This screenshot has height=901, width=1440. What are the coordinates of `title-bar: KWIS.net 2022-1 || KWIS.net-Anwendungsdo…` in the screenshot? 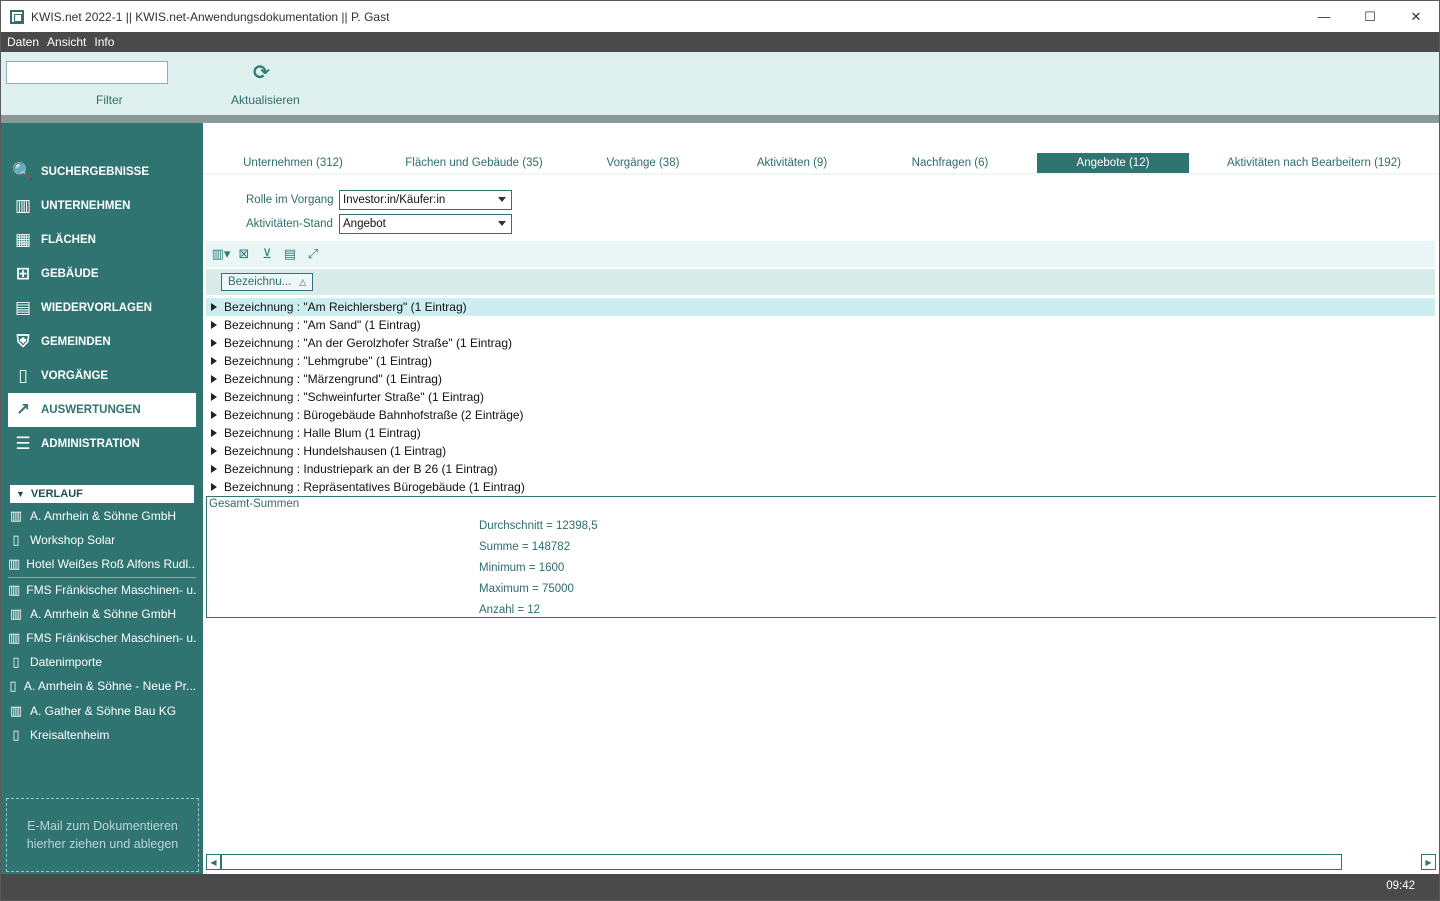 It's located at (720, 16).